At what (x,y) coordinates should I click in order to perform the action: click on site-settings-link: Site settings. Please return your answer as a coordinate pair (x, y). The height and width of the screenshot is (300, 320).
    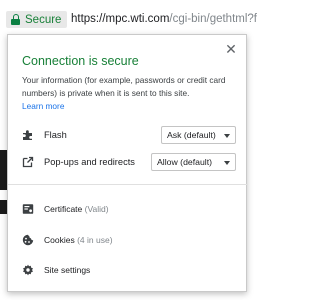
    Looking at the image, I should click on (128, 270).